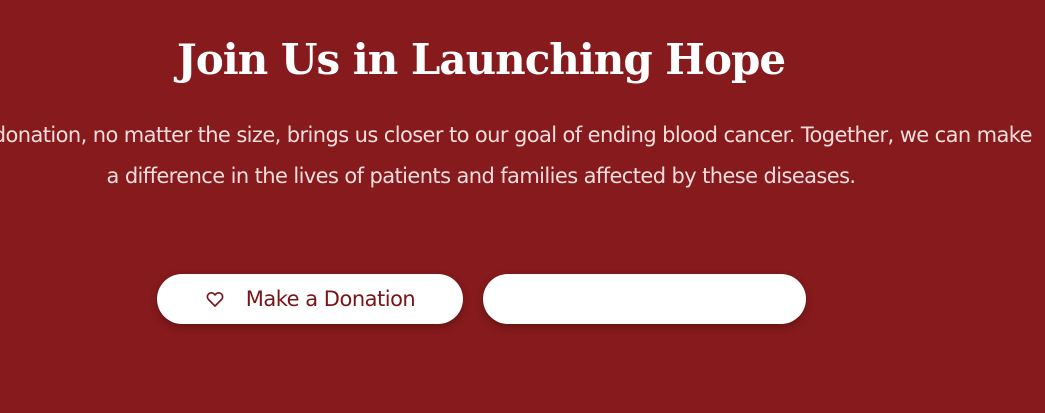 The width and height of the screenshot is (1045, 413). I want to click on heart-outline-icon, so click(215, 299).